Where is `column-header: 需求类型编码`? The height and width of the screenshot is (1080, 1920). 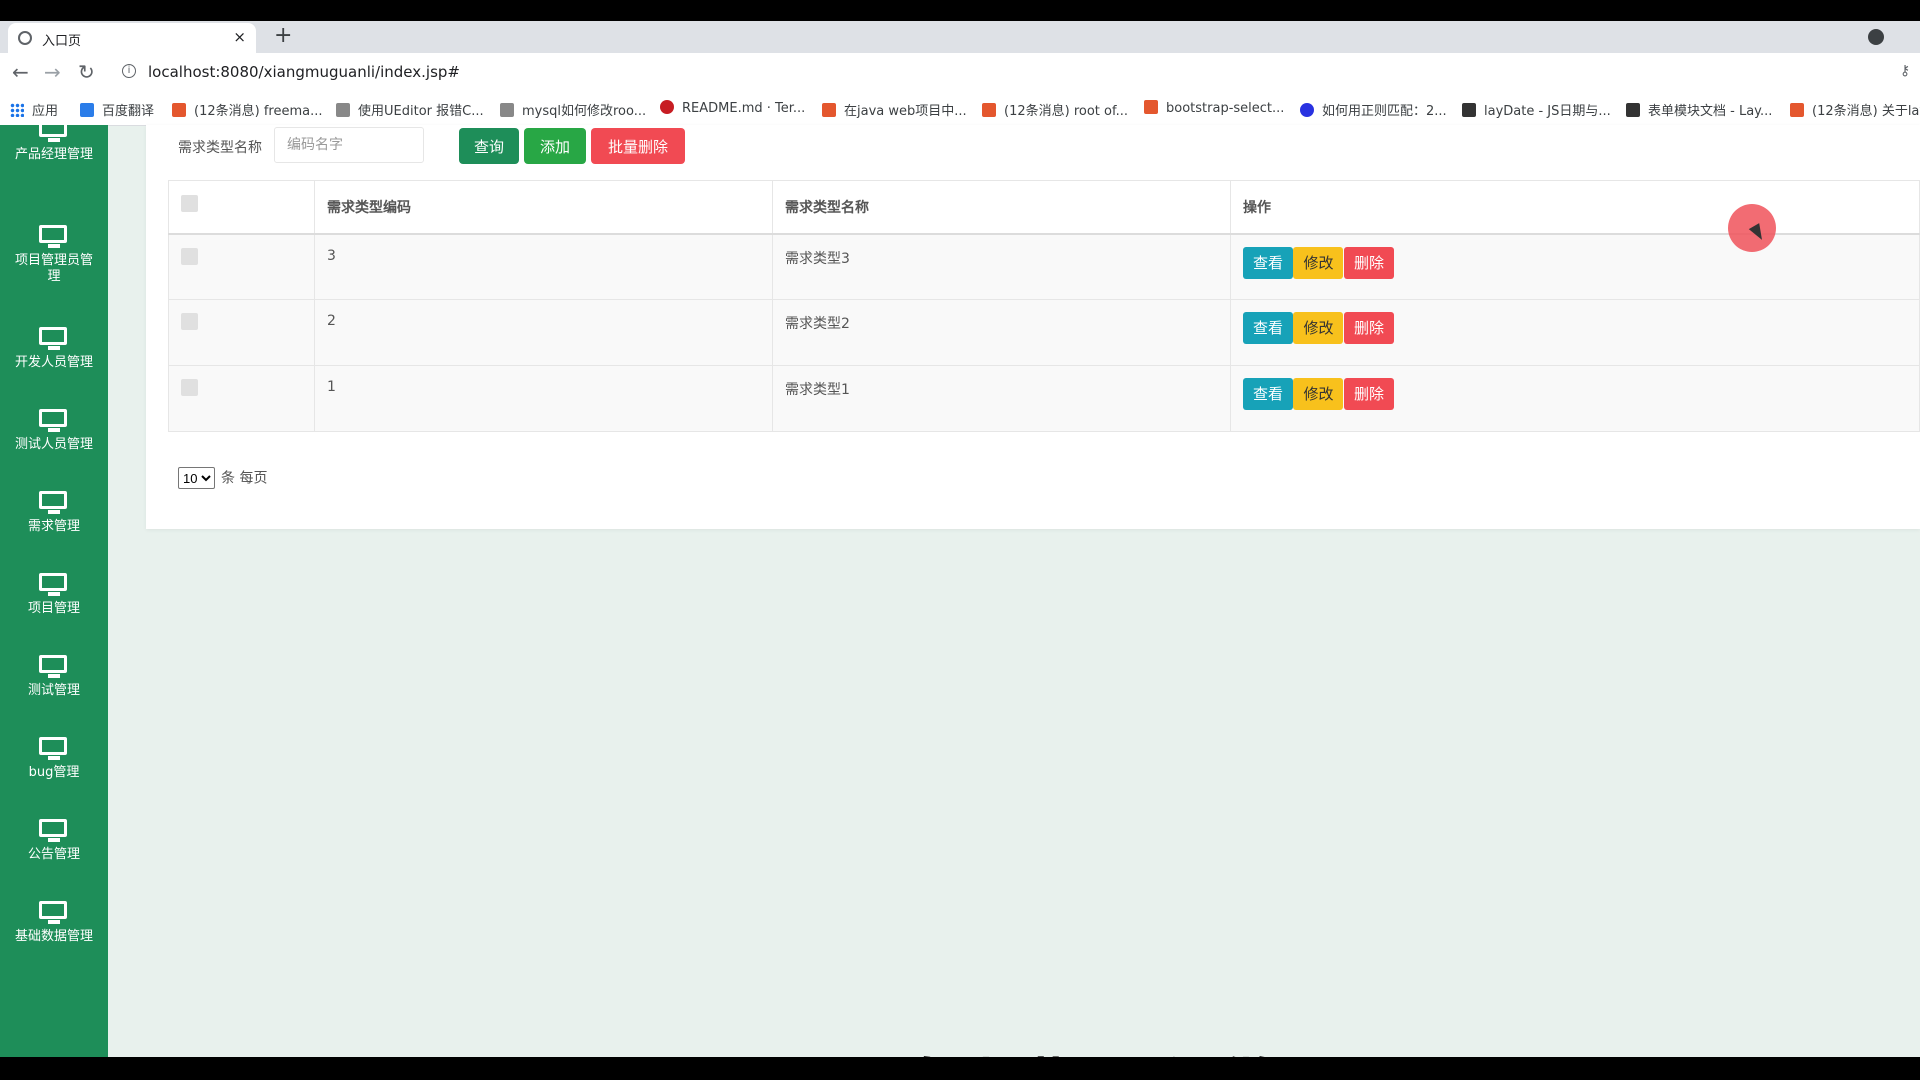 column-header: 需求类型编码 is located at coordinates (543, 207).